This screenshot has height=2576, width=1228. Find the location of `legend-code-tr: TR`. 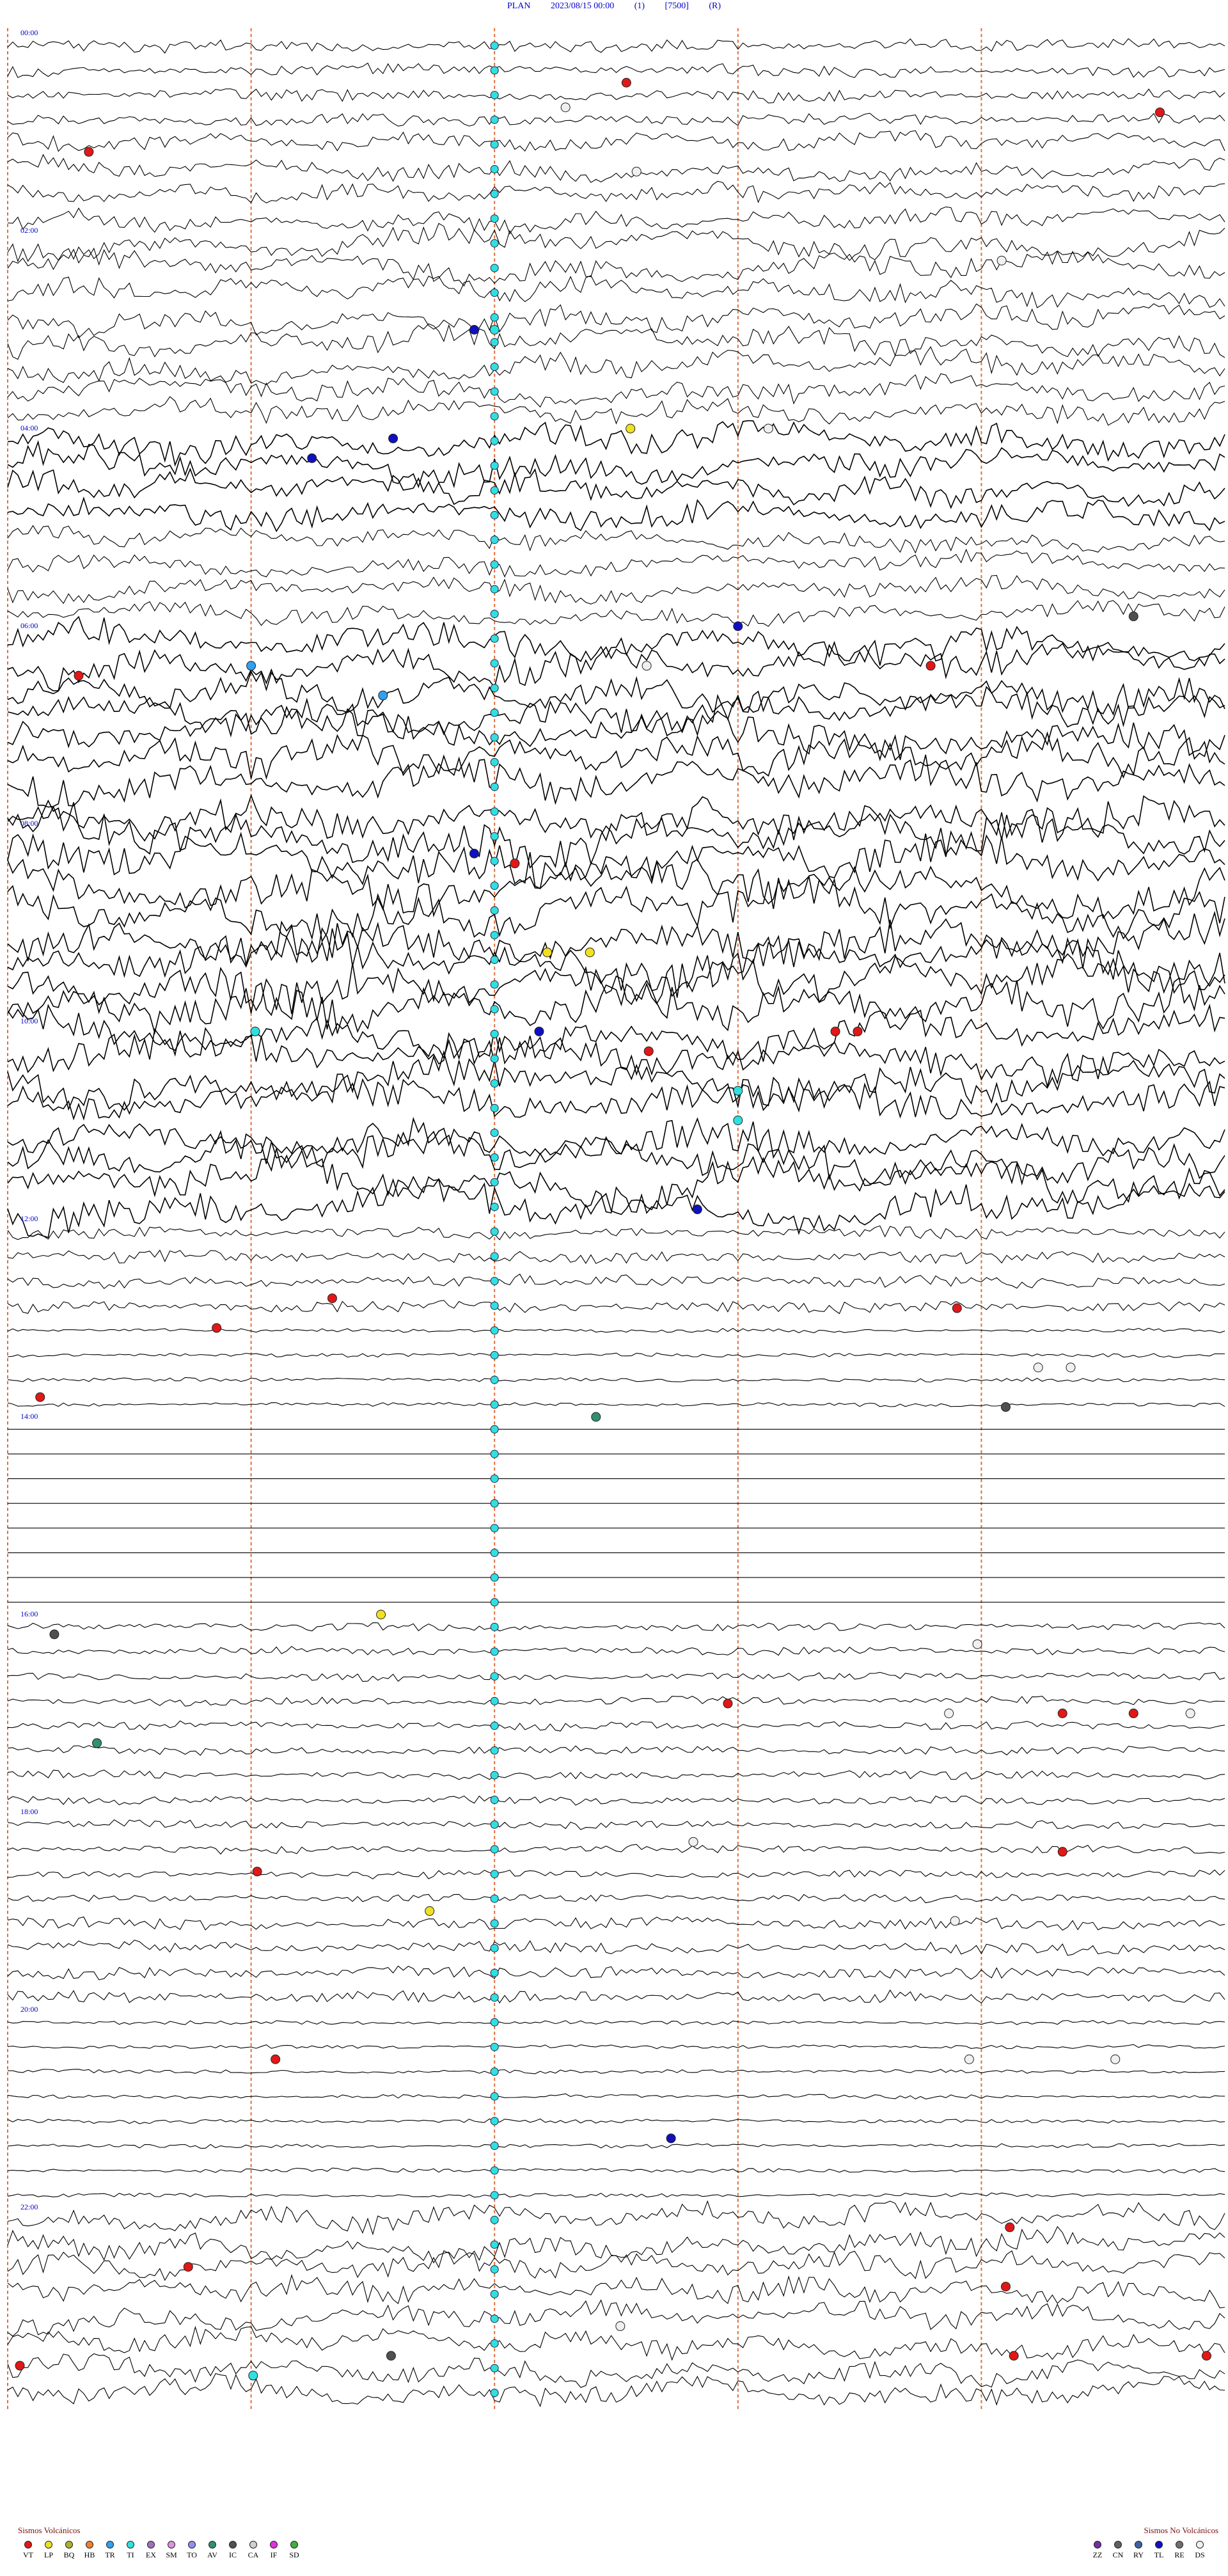

legend-code-tr: TR is located at coordinates (110, 2554).